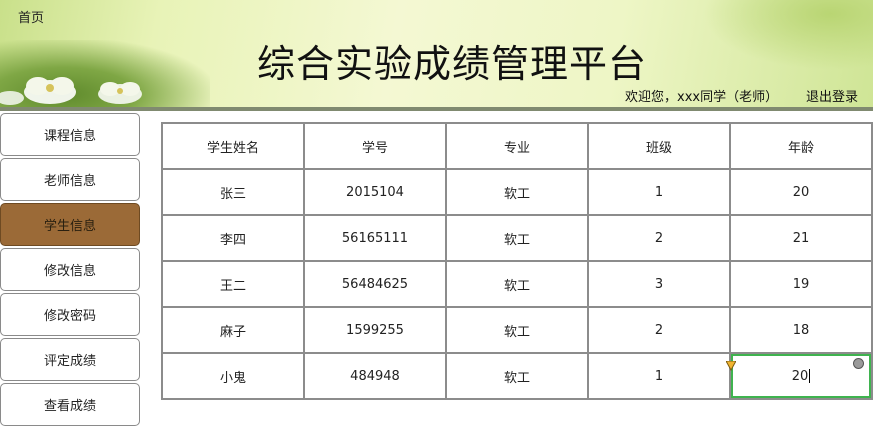  What do you see at coordinates (801, 146) in the screenshot?
I see `column-header-age: 年龄` at bounding box center [801, 146].